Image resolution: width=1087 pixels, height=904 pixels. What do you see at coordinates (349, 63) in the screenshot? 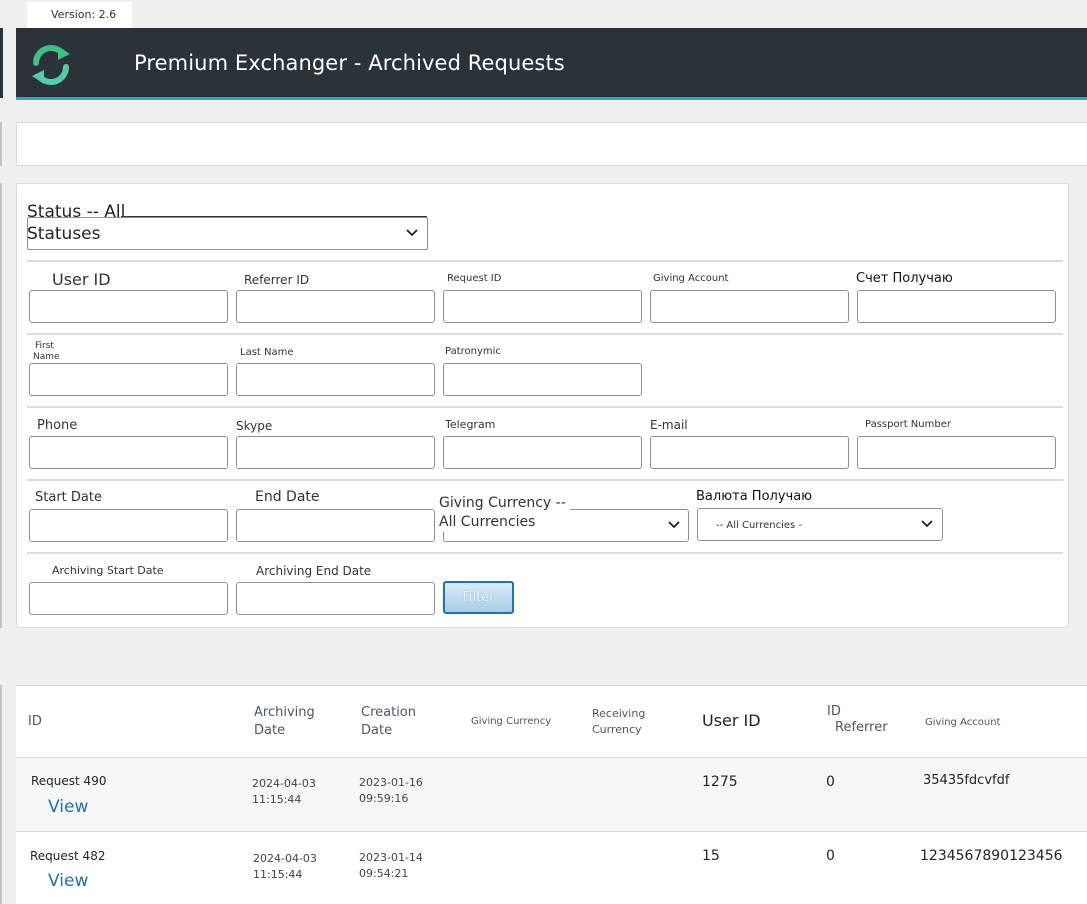
I see `page-title: Premium Exchanger - Archived Requests` at bounding box center [349, 63].